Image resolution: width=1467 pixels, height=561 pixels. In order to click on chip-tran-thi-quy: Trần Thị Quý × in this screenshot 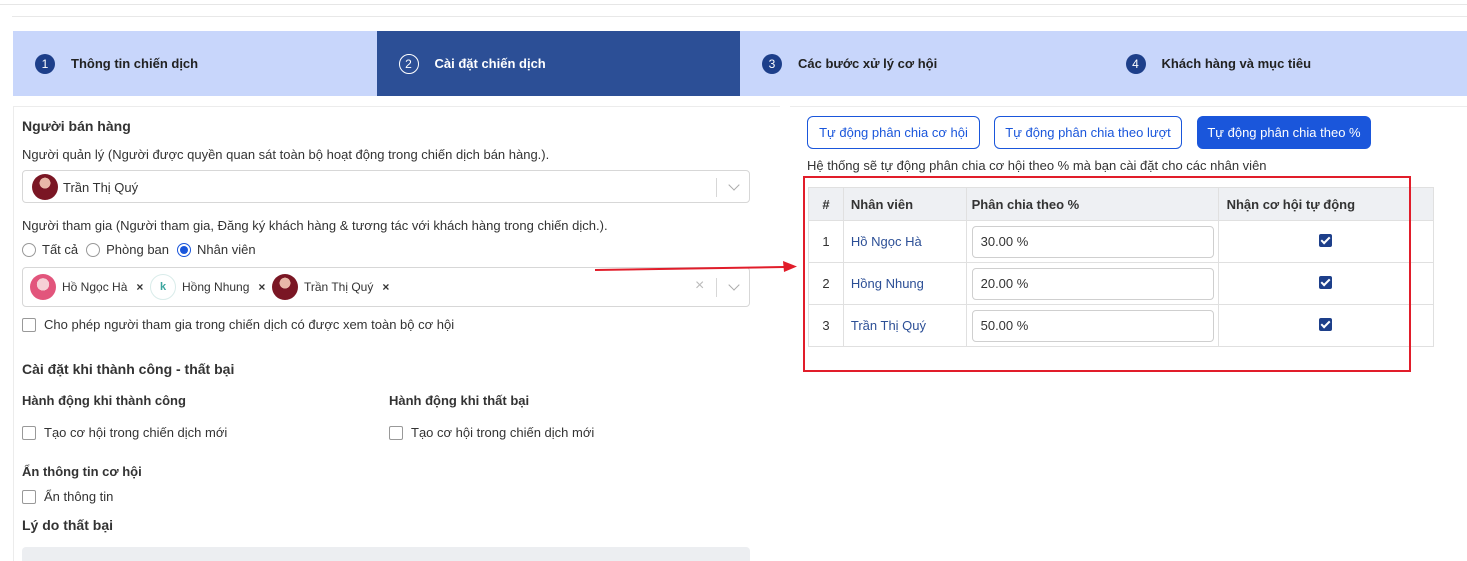, I will do `click(330, 287)`.